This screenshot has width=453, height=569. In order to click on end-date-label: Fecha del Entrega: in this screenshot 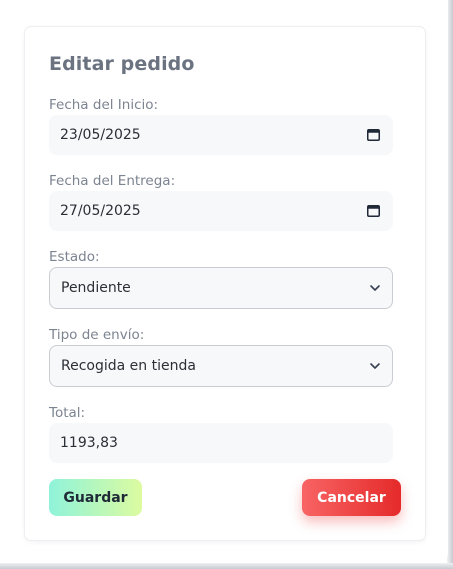, I will do `click(112, 181)`.